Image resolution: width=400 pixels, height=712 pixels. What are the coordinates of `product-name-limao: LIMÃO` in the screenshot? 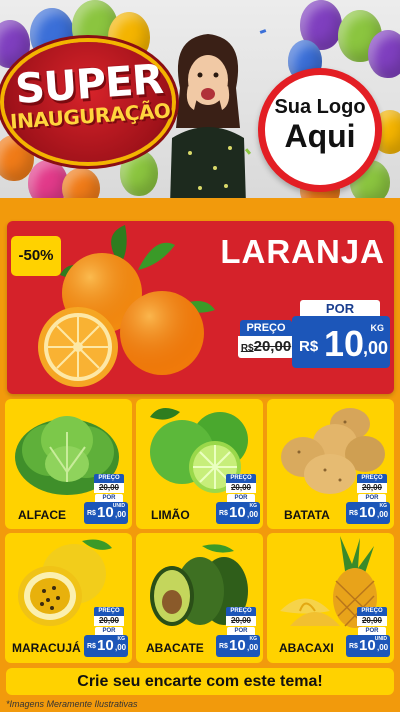 It's located at (170, 515).